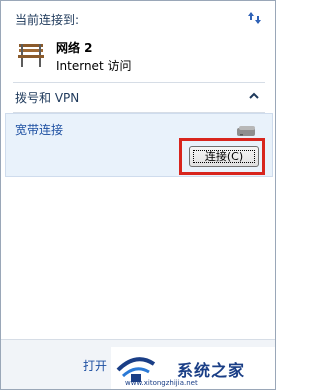  I want to click on divider, so click(139, 82).